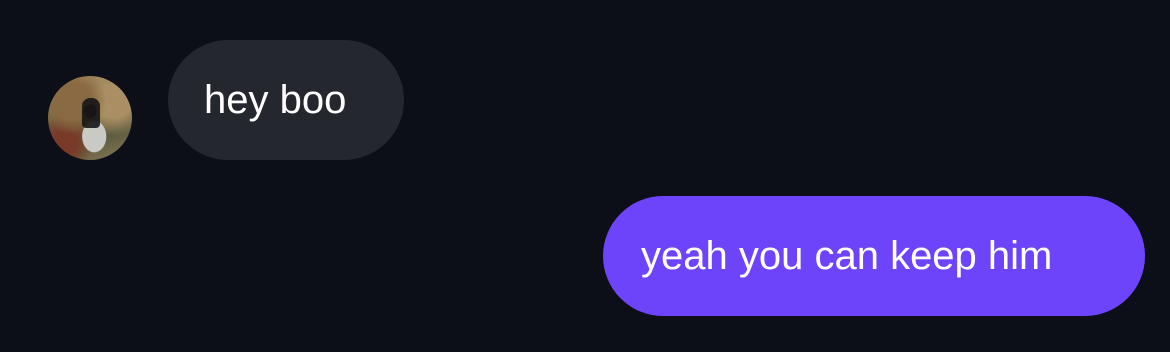 The image size is (1170, 352). I want to click on incoming-message-bubble: hey boo, so click(286, 100).